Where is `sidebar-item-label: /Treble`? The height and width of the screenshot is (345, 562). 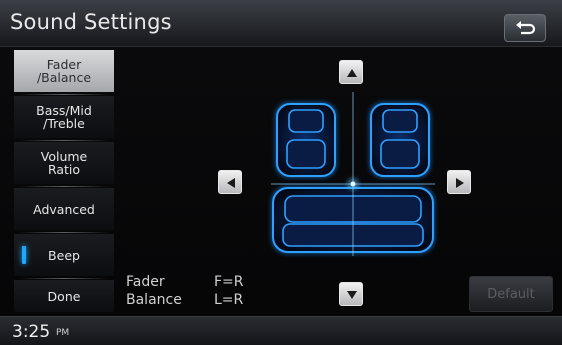 sidebar-item-label: /Treble is located at coordinates (64, 123).